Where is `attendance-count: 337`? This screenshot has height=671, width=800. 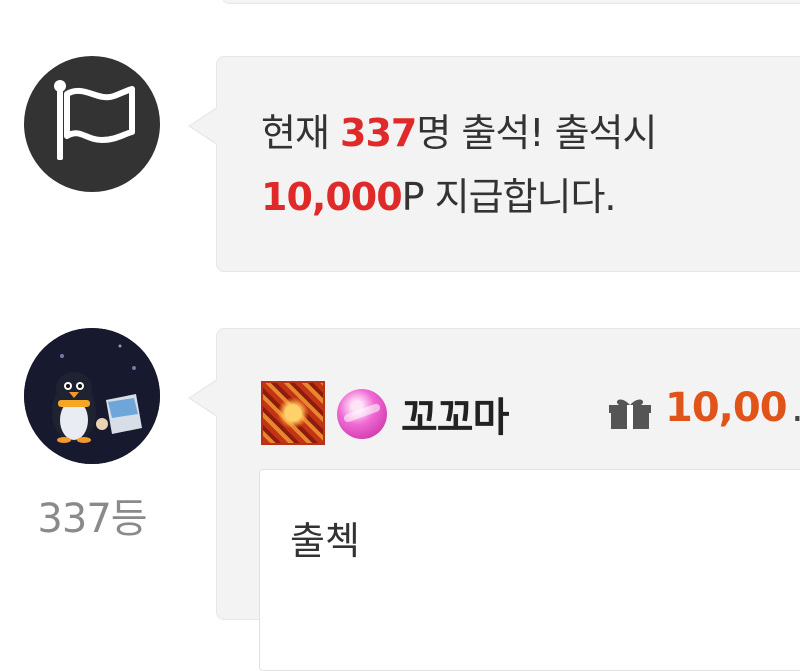 attendance-count: 337 is located at coordinates (378, 133).